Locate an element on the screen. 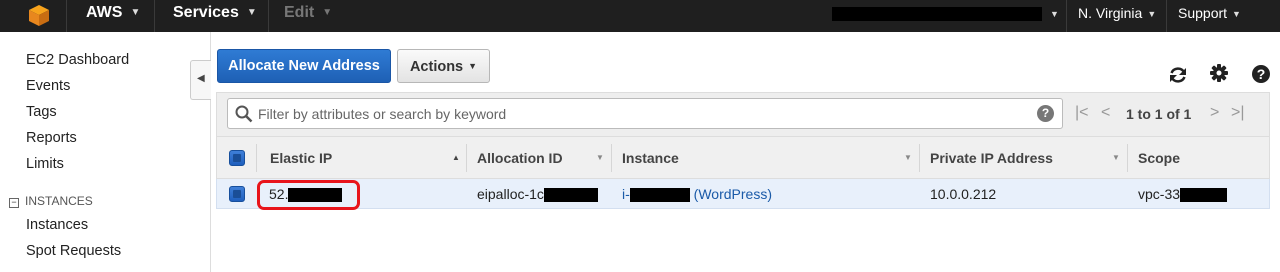 The image size is (1280, 272). actions-button-label: Actions is located at coordinates (436, 67).